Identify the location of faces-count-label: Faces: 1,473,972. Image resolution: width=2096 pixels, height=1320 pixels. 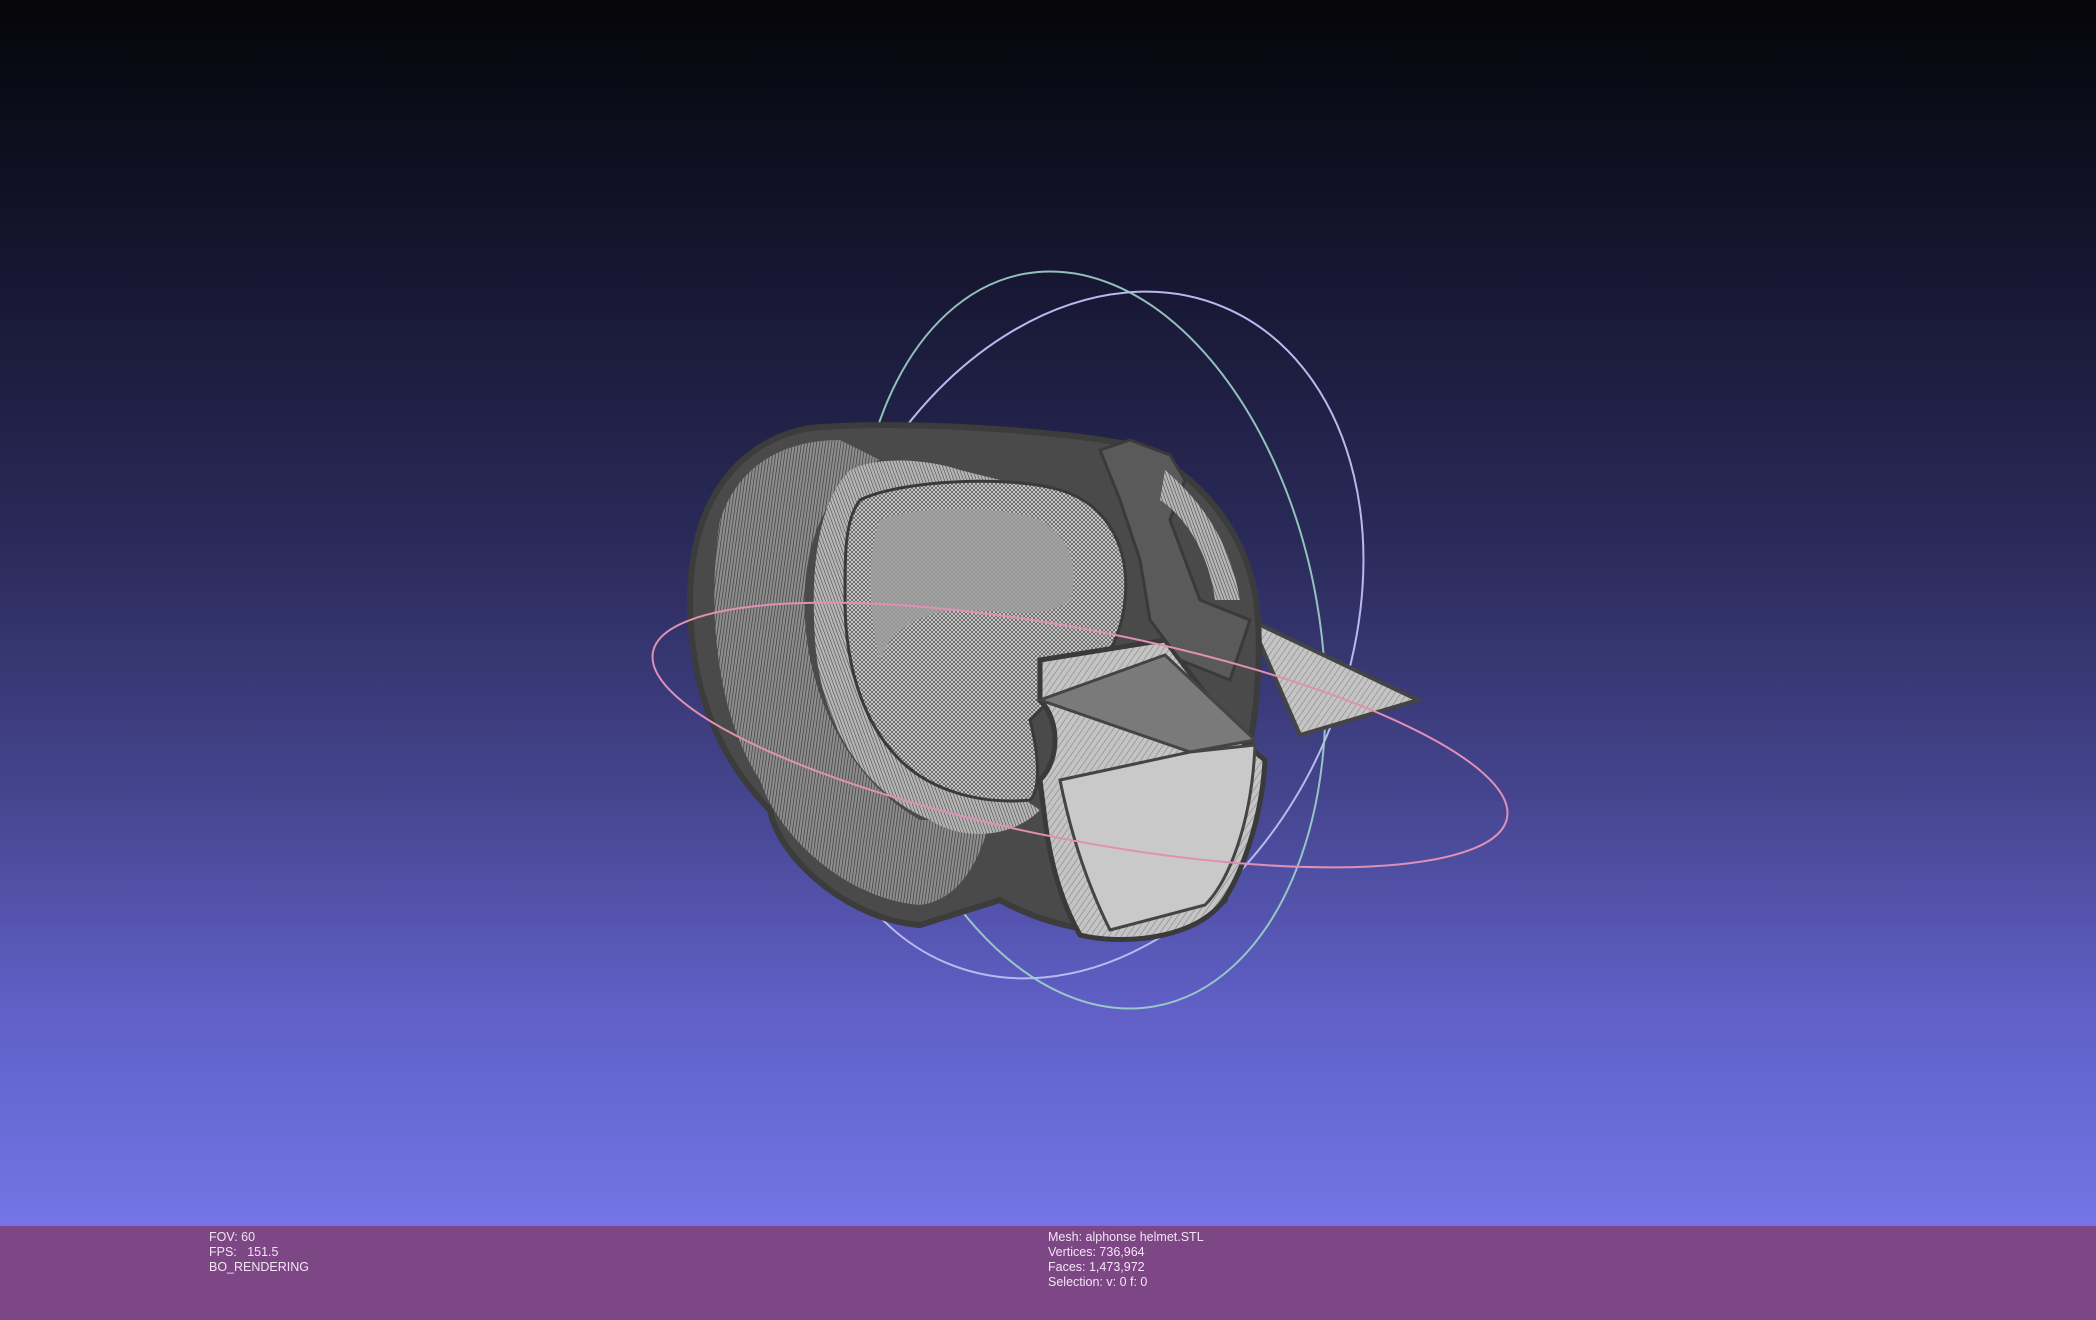
(1096, 1267).